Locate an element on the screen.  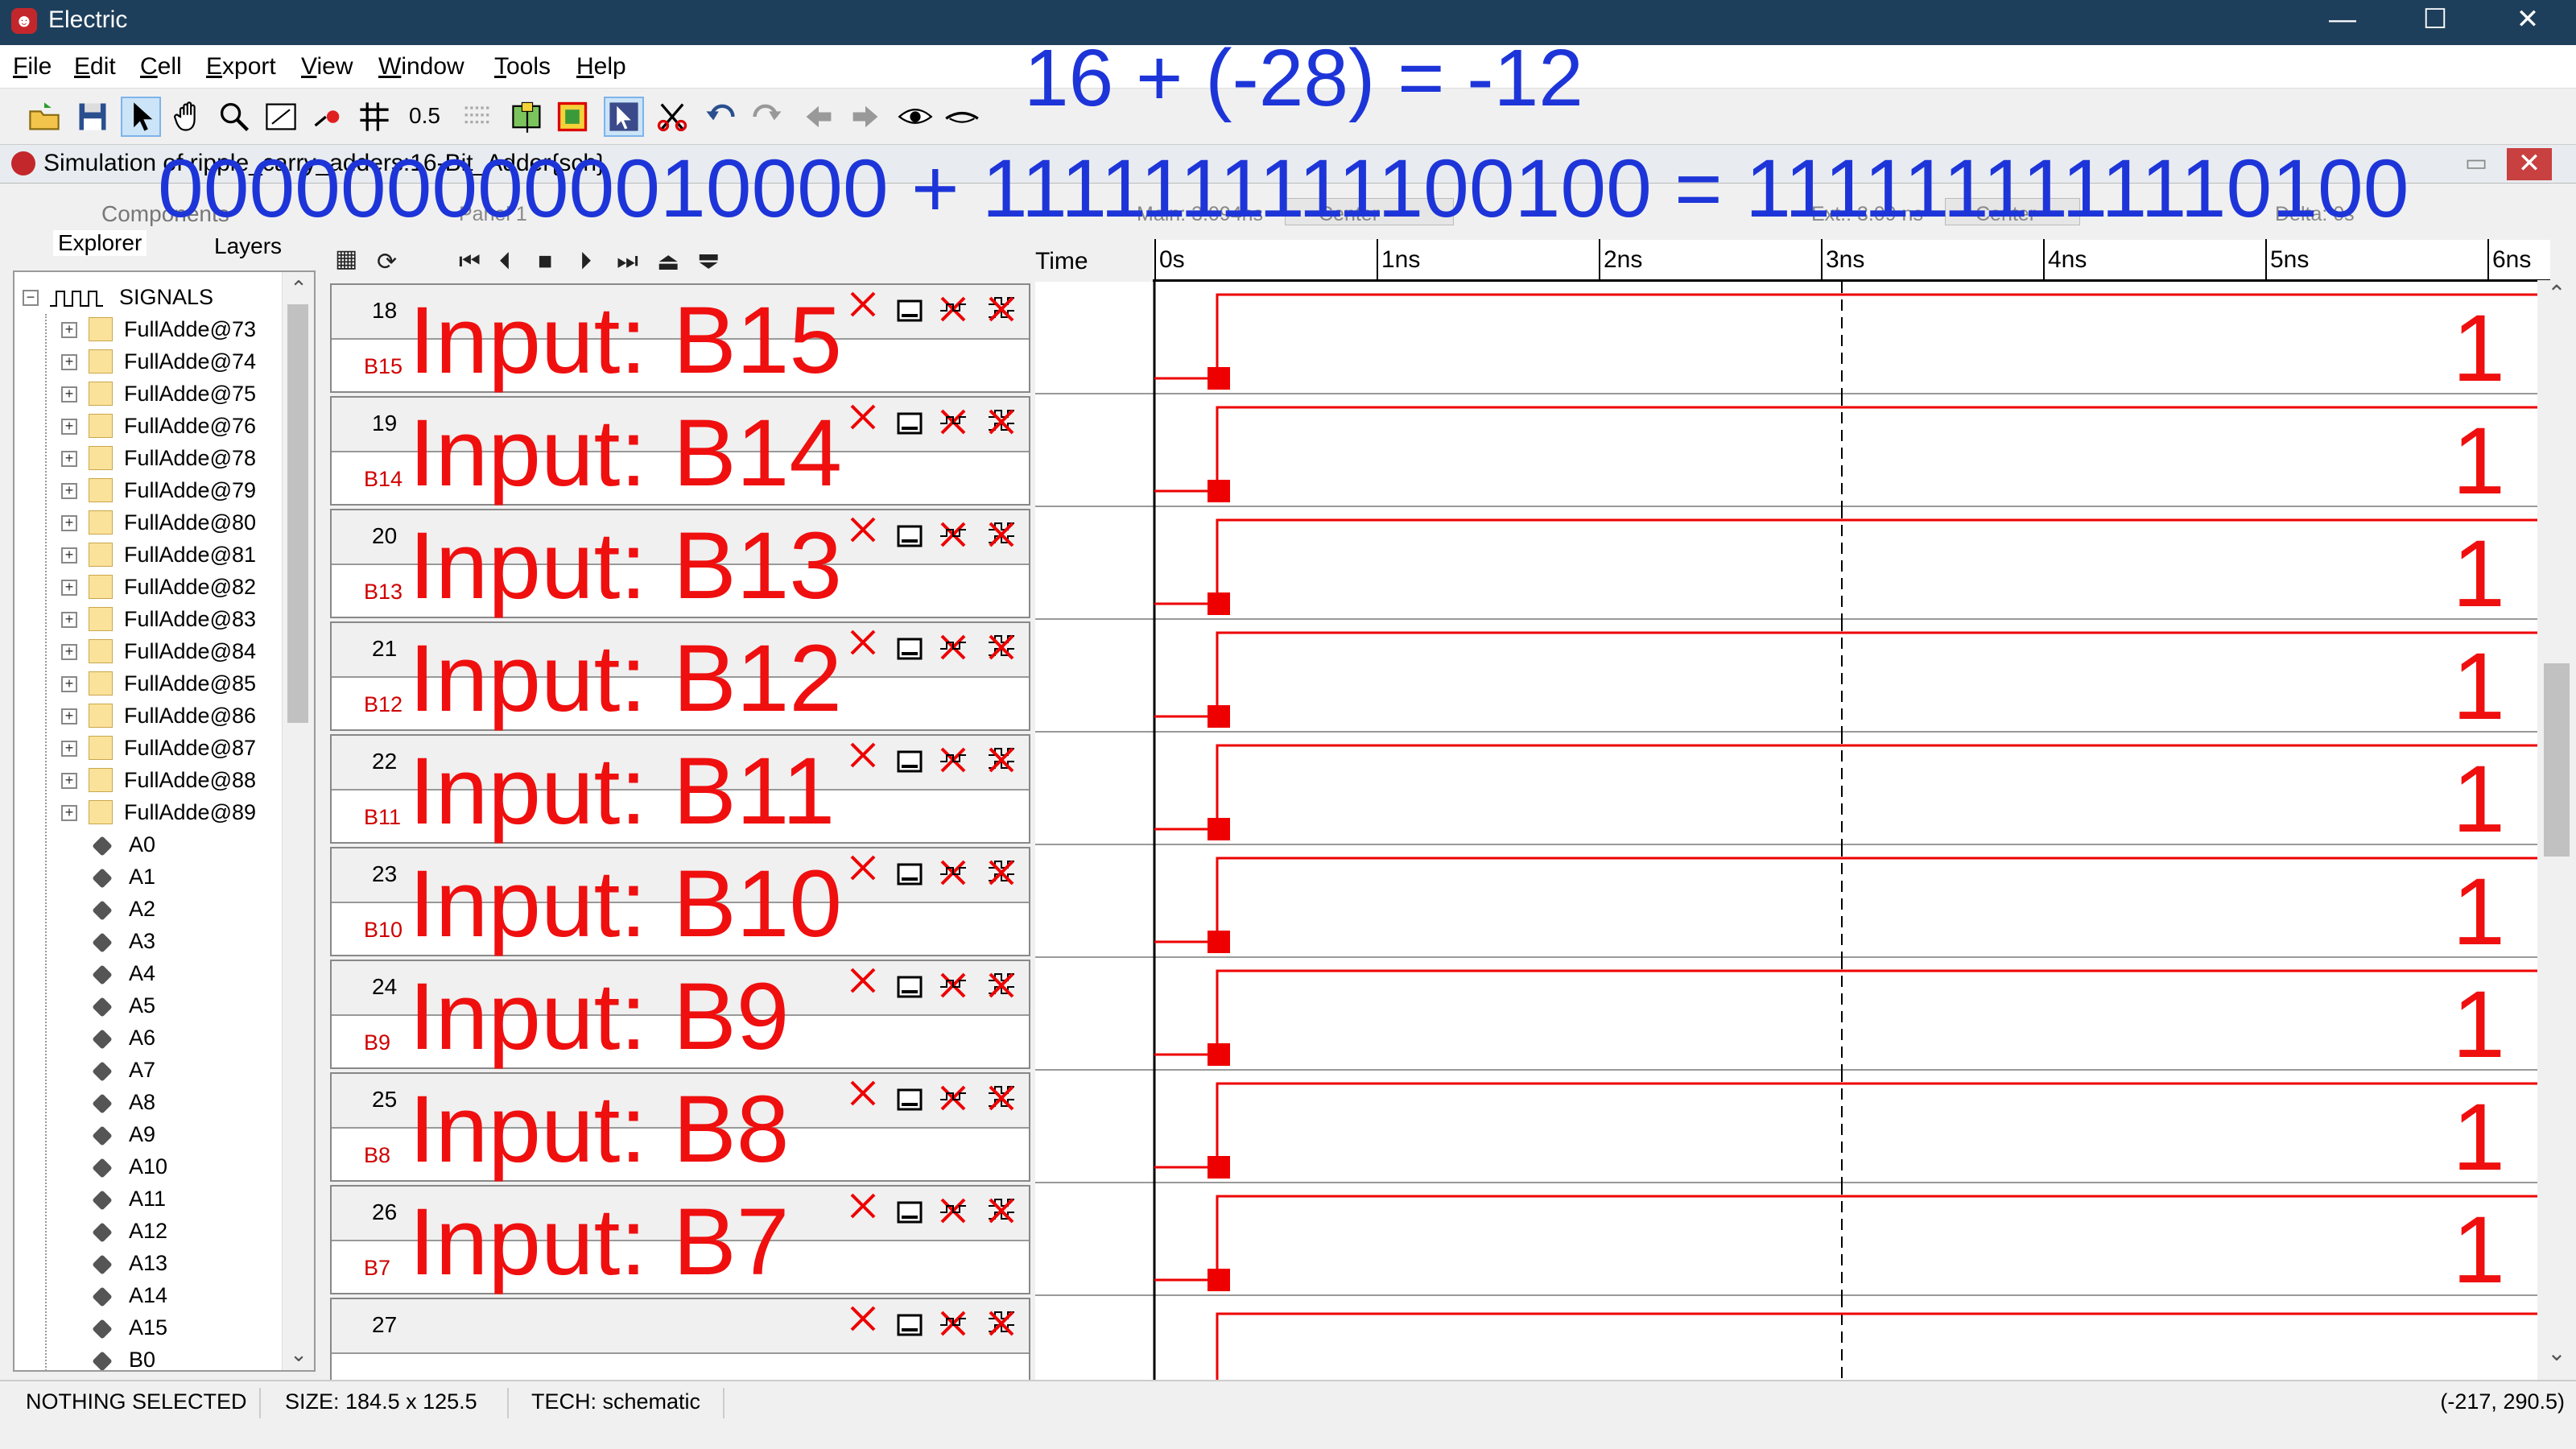
menu-help: Help is located at coordinates (601, 66).